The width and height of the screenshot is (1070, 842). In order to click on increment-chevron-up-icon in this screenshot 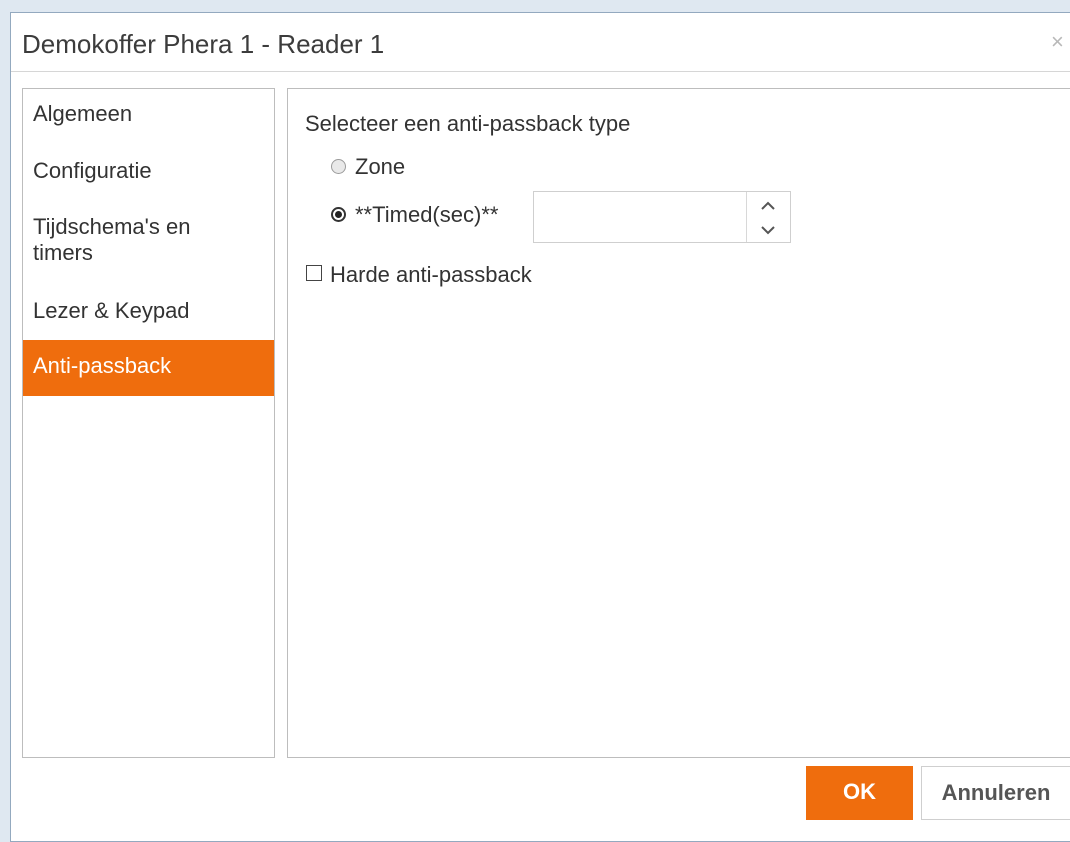, I will do `click(768, 206)`.